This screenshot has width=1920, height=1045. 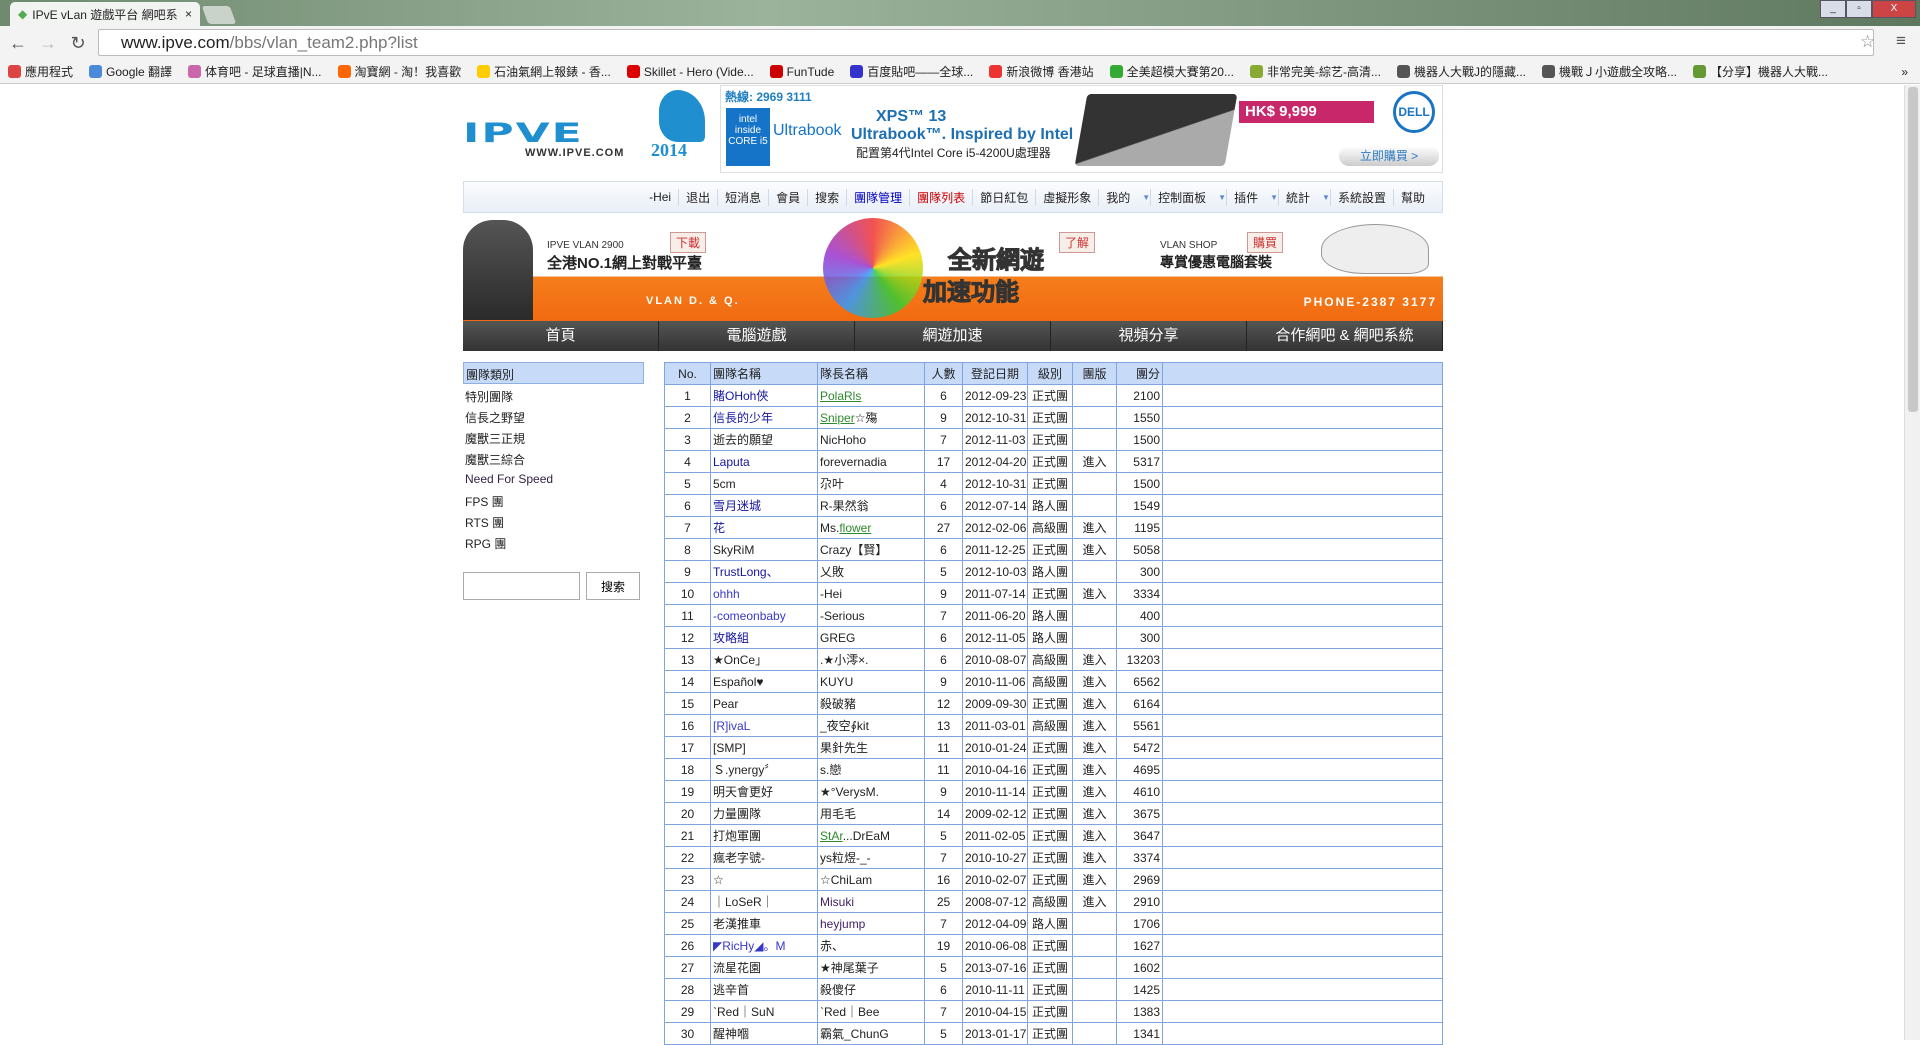 I want to click on usernav-item: 退出, so click(x=697, y=197).